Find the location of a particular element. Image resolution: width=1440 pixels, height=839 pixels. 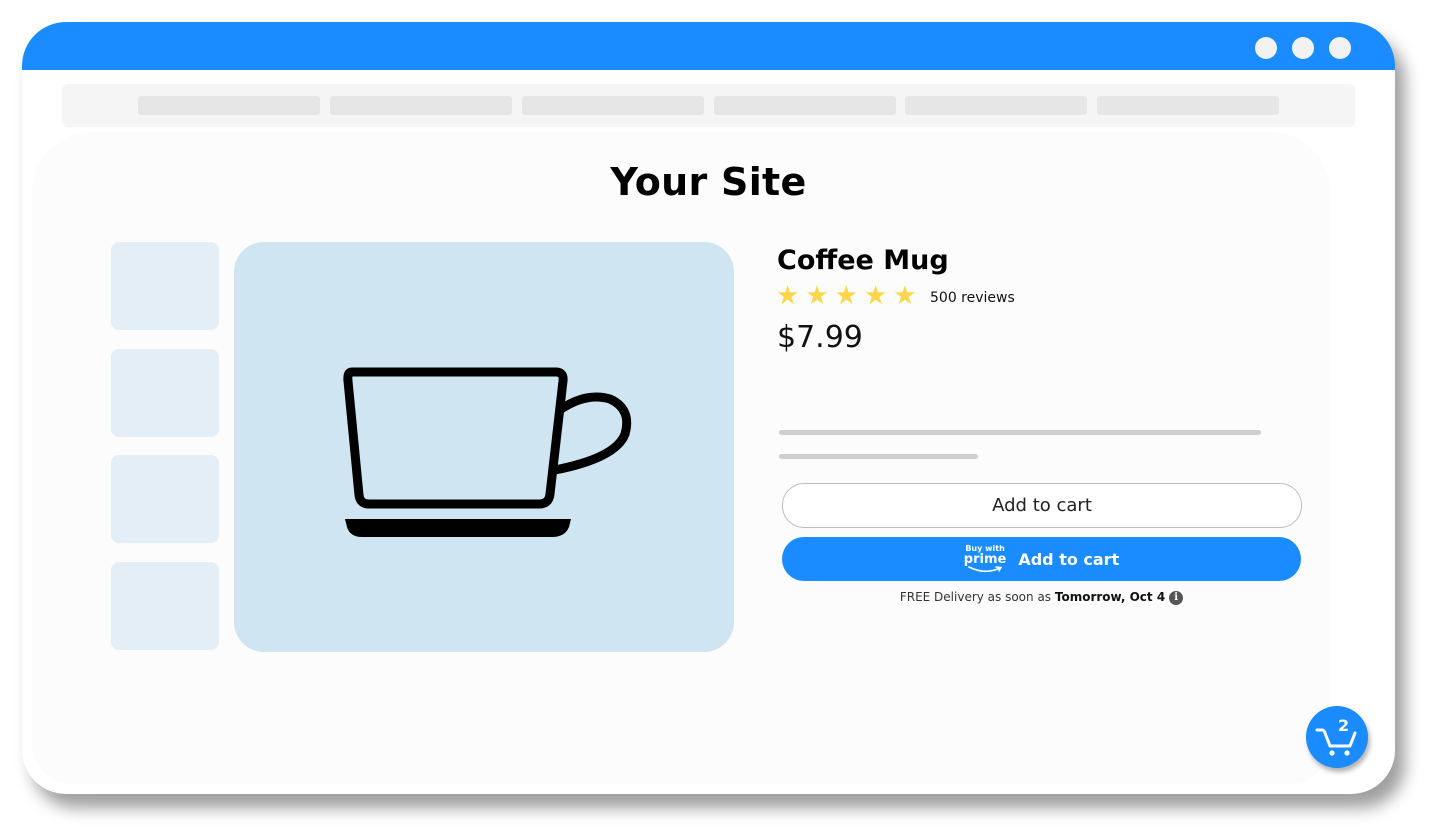

star-rating: ★ ★ ★ ★ ★ is located at coordinates (846, 296).